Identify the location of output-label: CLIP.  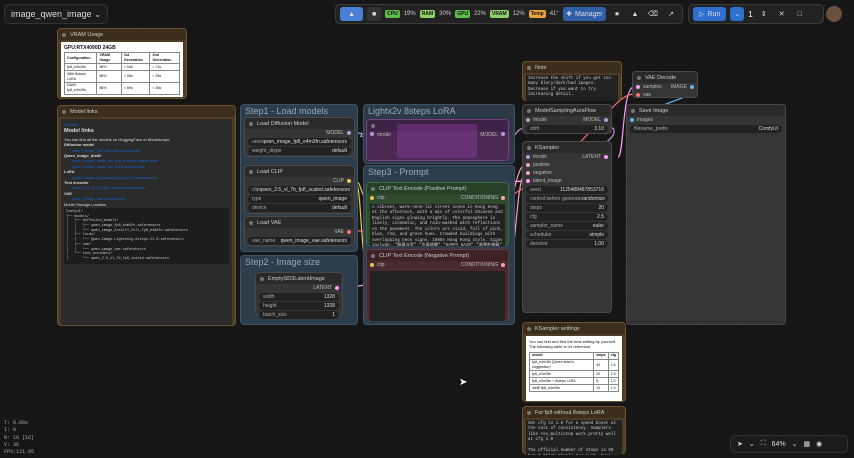
(338, 181).